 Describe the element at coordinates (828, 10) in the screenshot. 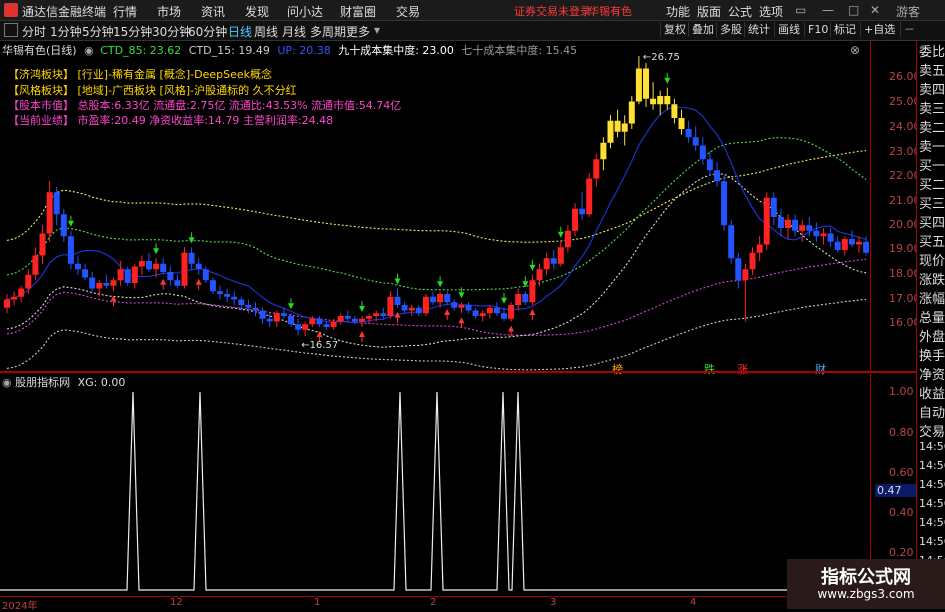

I see `minimize-button-icon: —` at that location.